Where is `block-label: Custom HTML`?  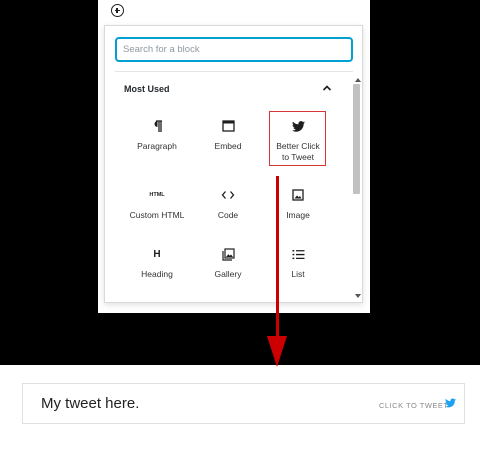 block-label: Custom HTML is located at coordinates (157, 215).